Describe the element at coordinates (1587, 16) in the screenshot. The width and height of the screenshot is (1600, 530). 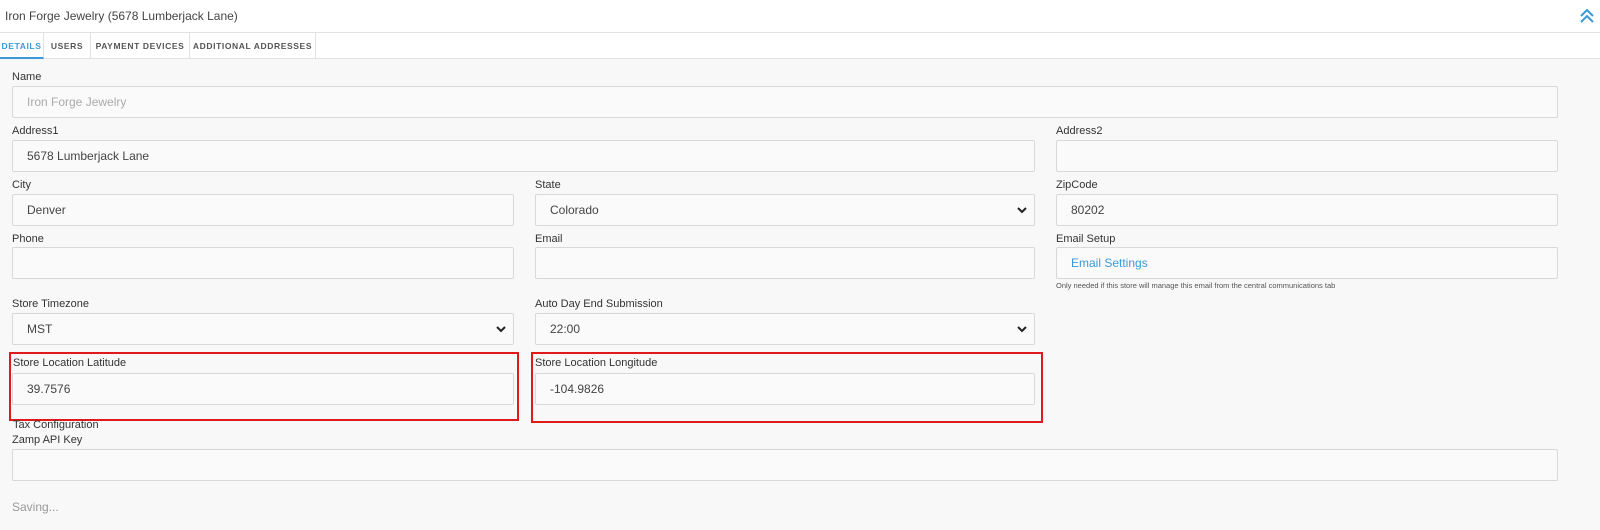
I see `double-chevron-up-icon` at that location.